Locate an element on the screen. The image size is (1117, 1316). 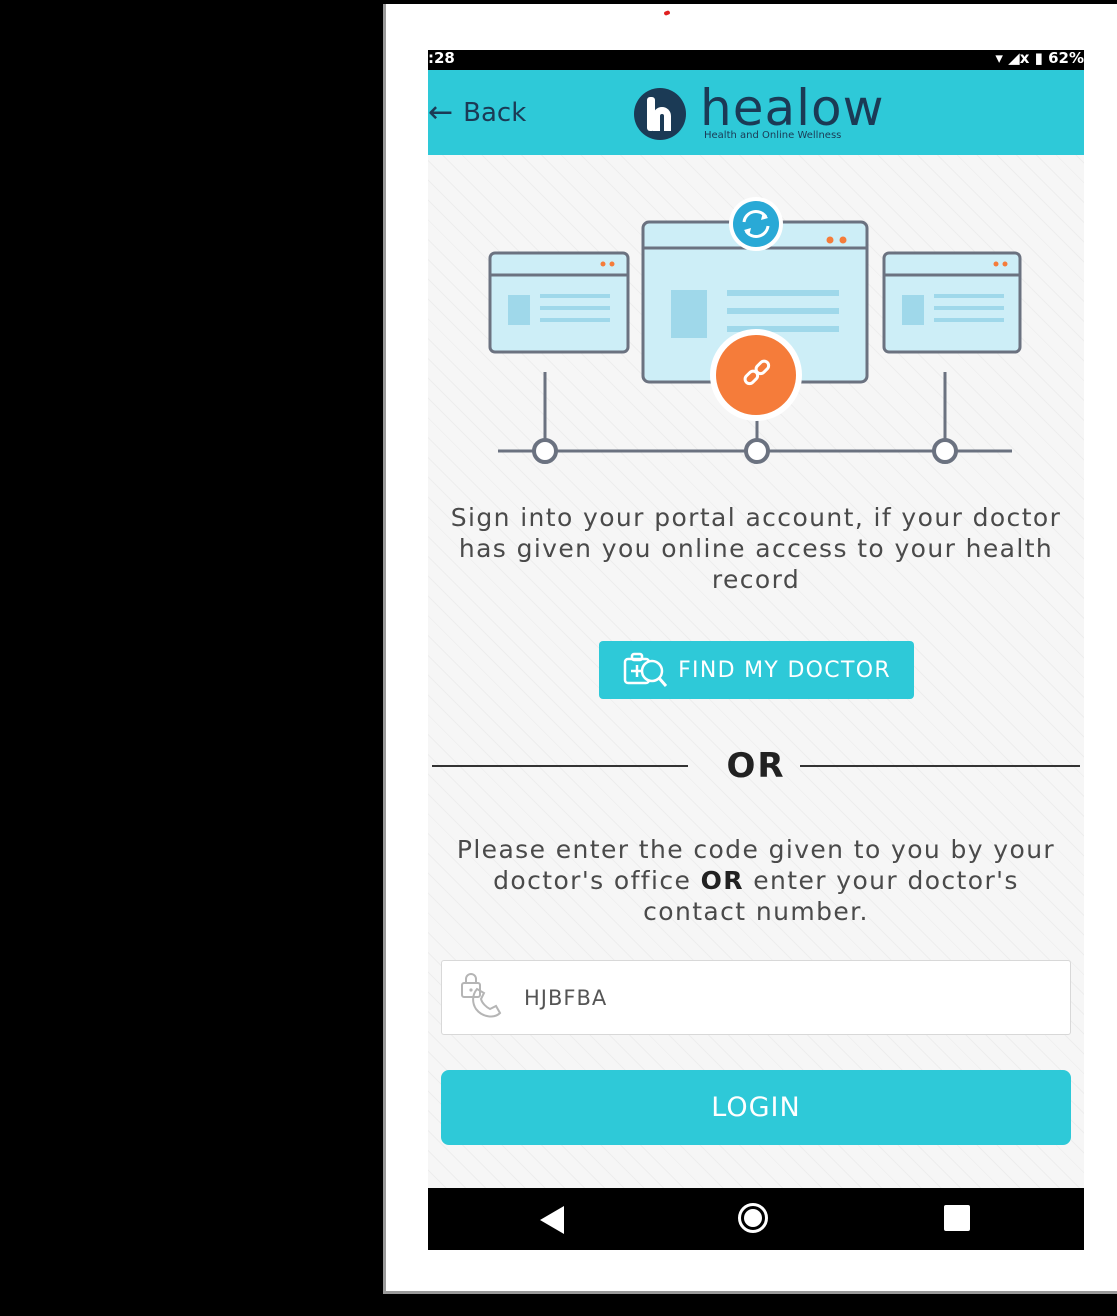
lock-phone-icon is located at coordinates (481, 994).